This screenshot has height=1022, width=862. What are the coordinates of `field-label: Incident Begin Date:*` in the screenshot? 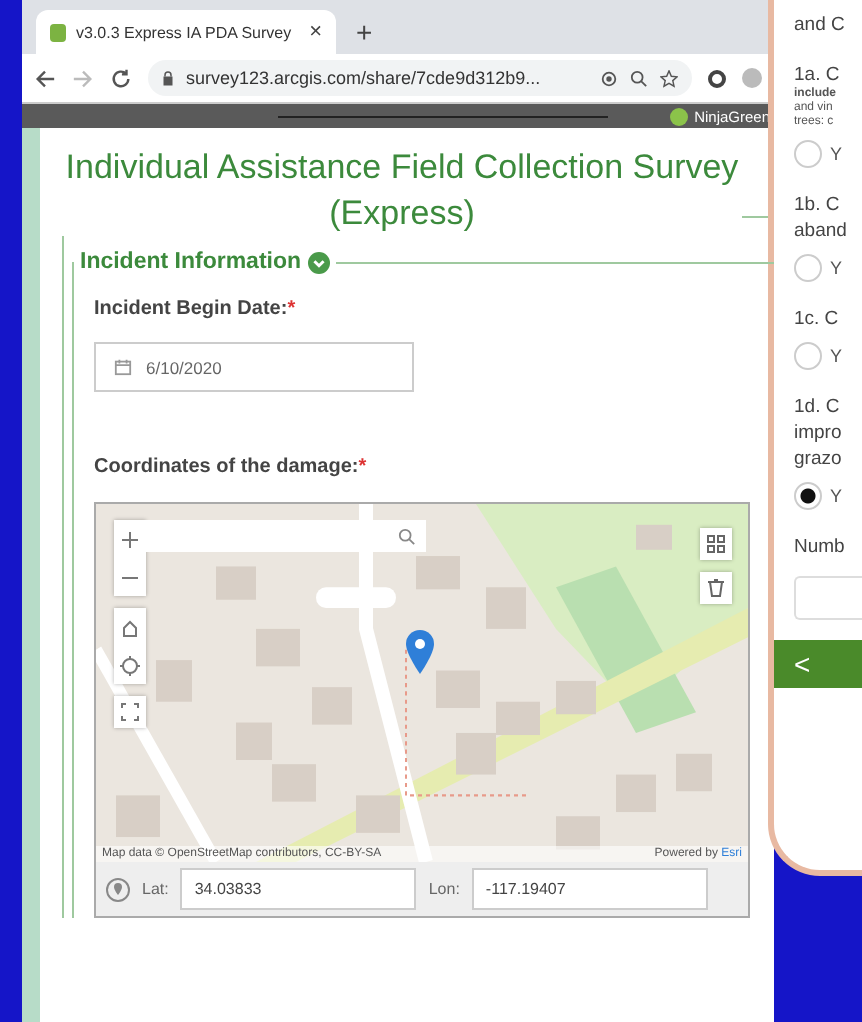 It's located at (196, 309).